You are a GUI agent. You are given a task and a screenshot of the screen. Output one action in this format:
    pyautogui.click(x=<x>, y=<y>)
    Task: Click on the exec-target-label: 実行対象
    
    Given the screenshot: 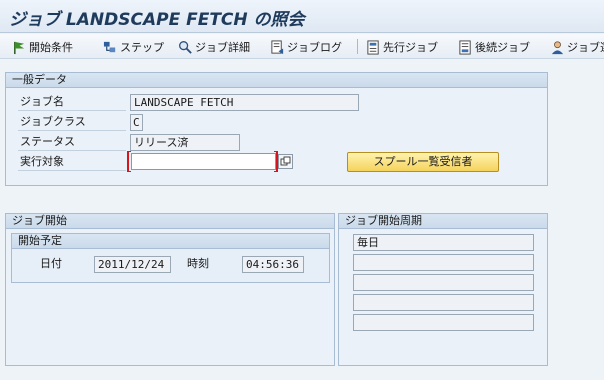 What is the action you would take?
    pyautogui.click(x=72, y=162)
    